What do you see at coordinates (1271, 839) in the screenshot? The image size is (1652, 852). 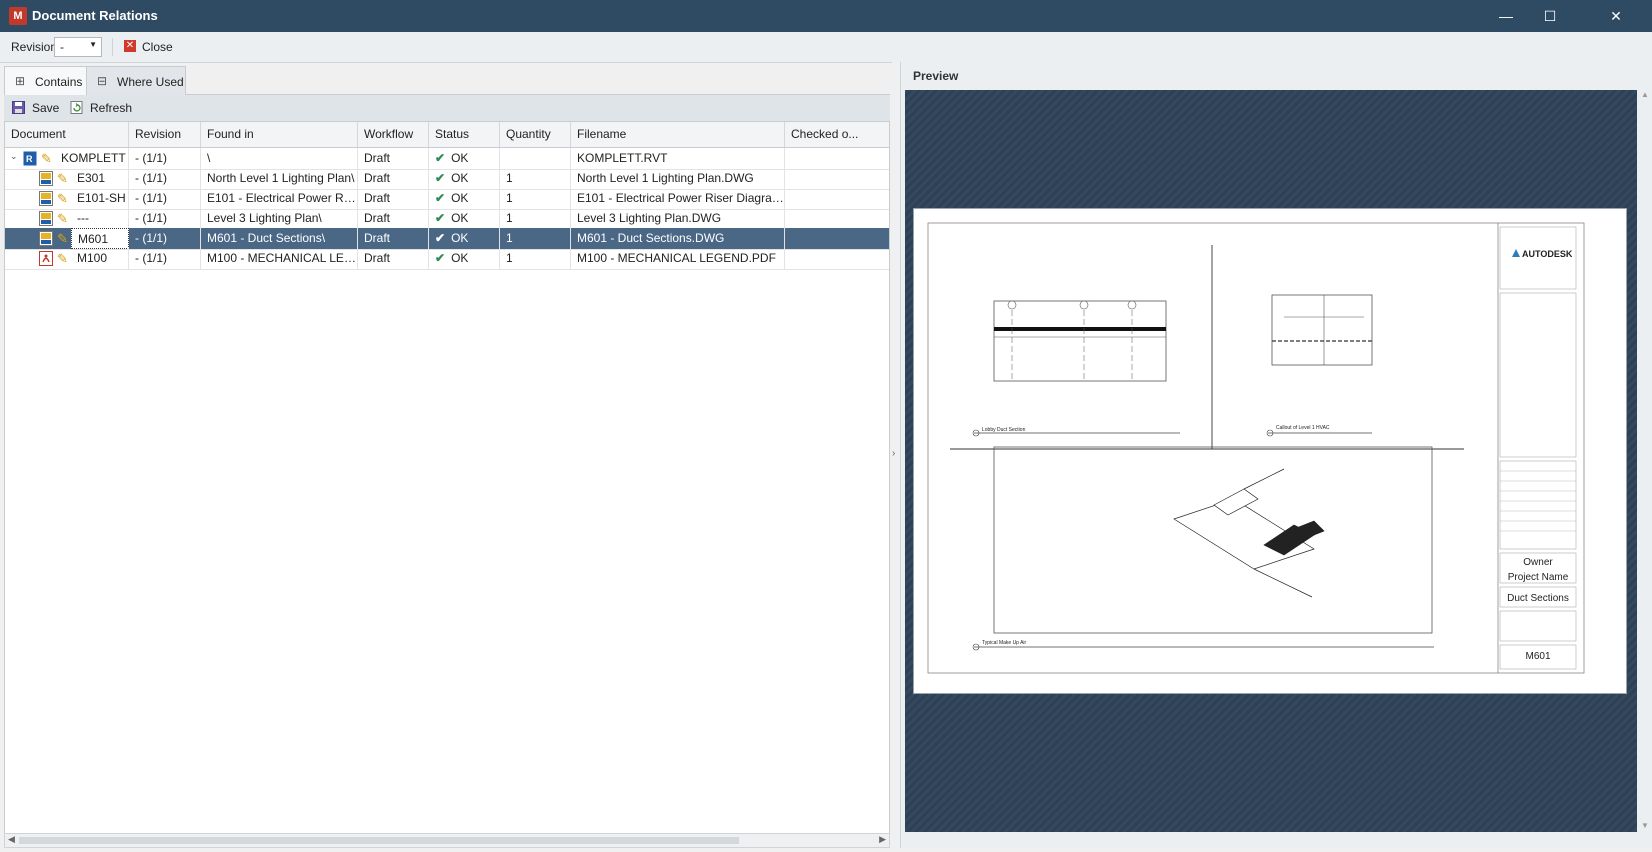 I see `preview-horizontal-scrollbar` at bounding box center [1271, 839].